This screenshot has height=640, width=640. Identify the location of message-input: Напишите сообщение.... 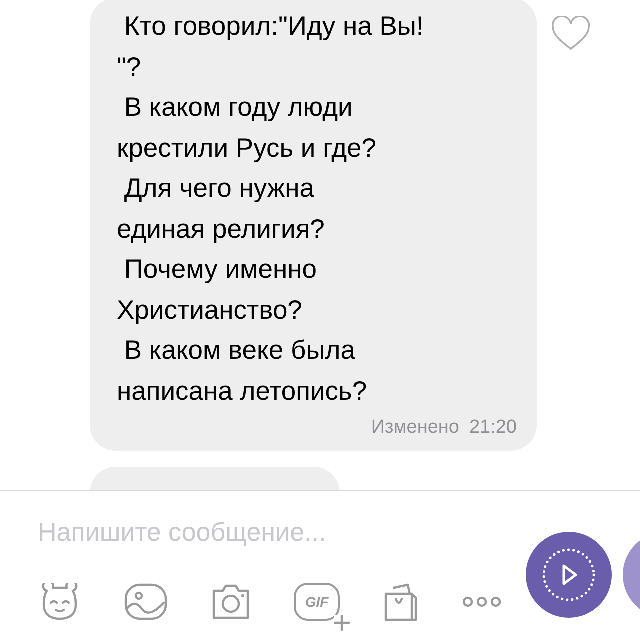
(248, 532).